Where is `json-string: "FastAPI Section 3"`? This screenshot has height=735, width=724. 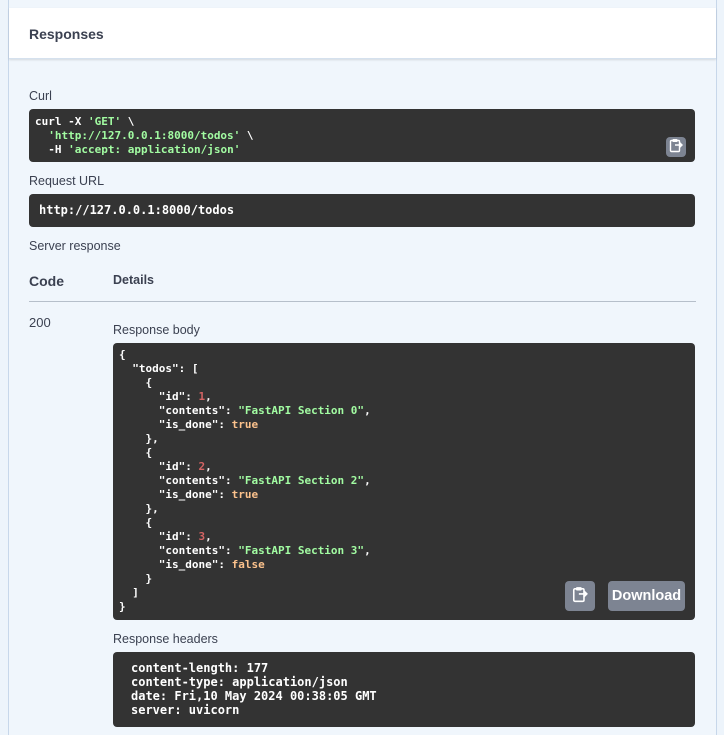 json-string: "FastAPI Section 3" is located at coordinates (301, 550).